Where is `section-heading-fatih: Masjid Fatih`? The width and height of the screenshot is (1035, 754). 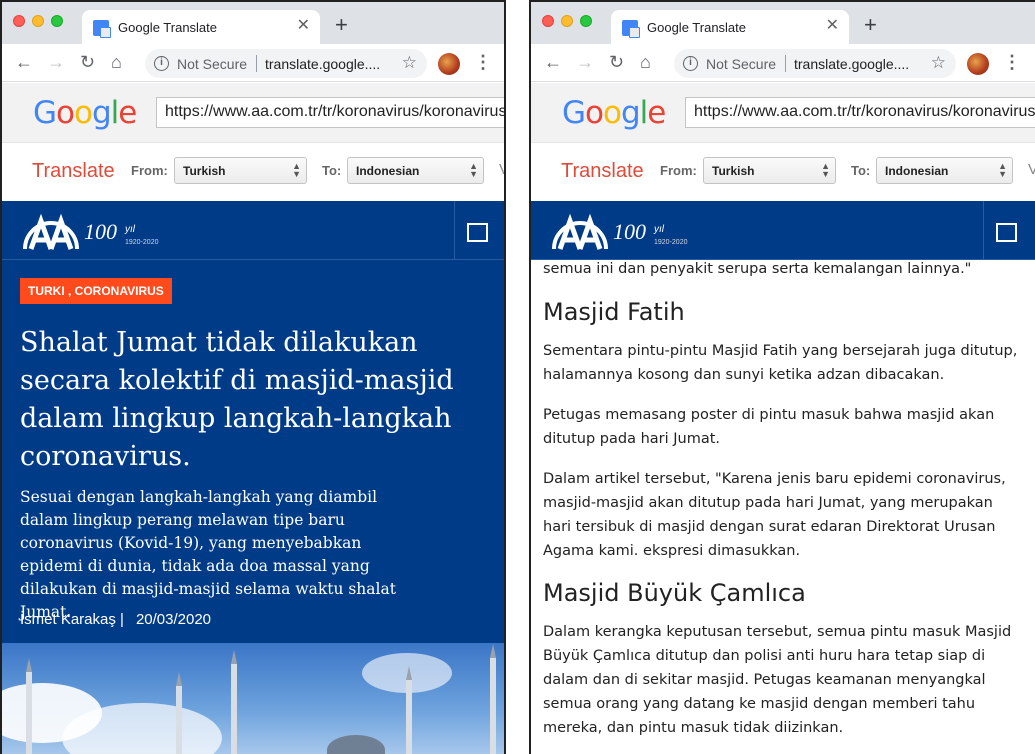 section-heading-fatih: Masjid Fatih is located at coordinates (614, 312).